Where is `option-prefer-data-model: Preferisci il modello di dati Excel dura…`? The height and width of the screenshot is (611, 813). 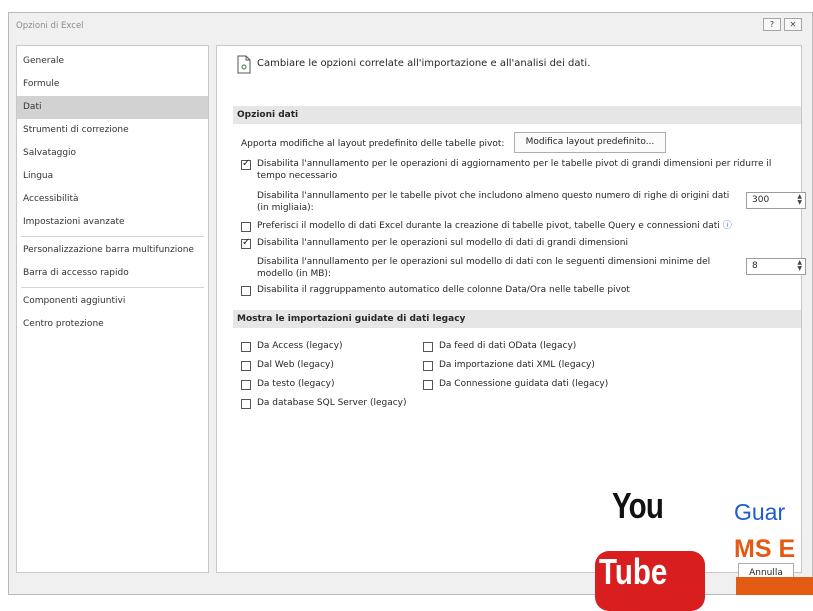
option-prefer-data-model: Preferisci il modello di dati Excel dura… is located at coordinates (494, 226).